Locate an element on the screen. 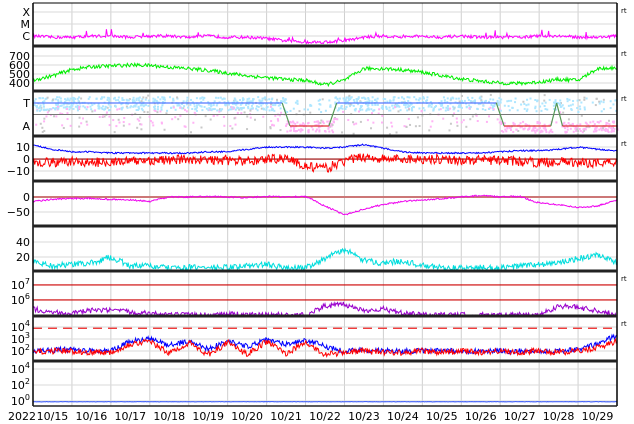 Image resolution: width=634 pixels, height=424 pixels. y-tick-label: −10 is located at coordinates (18, 171).